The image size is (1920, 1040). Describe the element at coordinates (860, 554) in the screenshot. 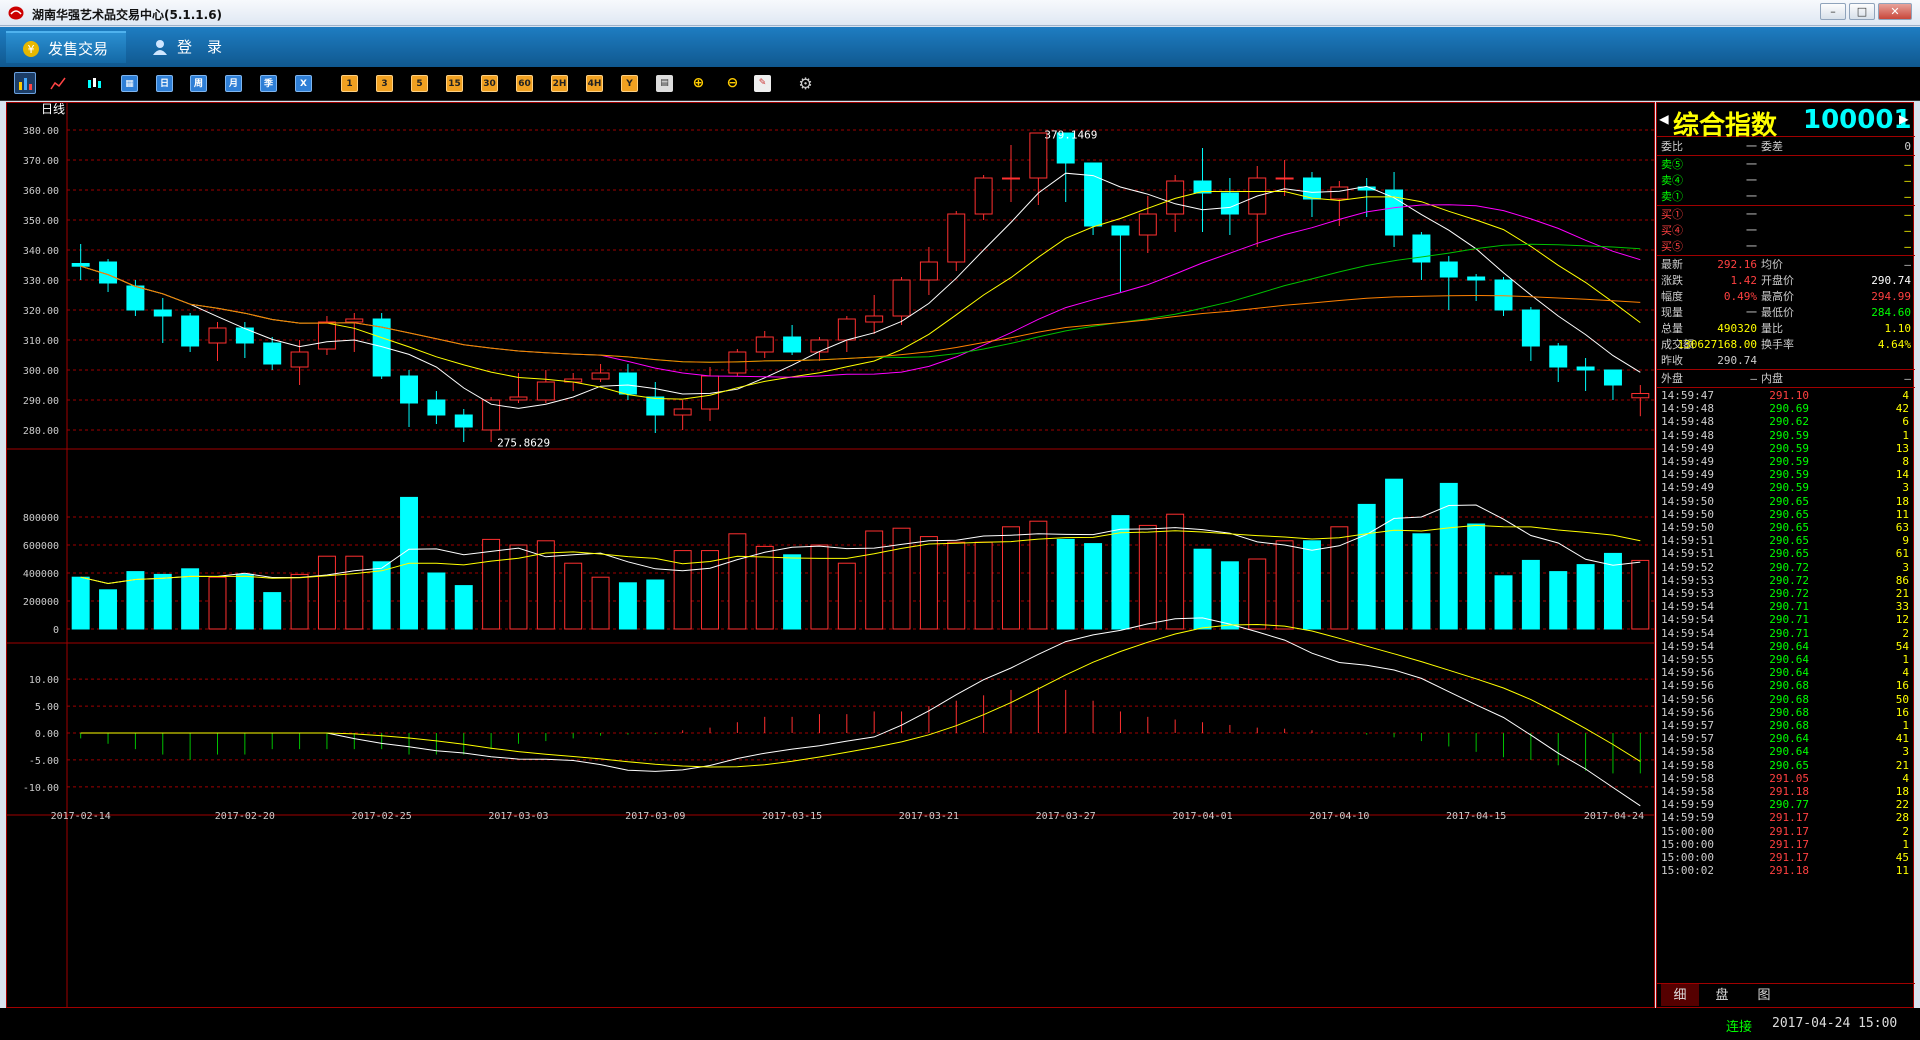

I see `volume-ma10-line` at that location.